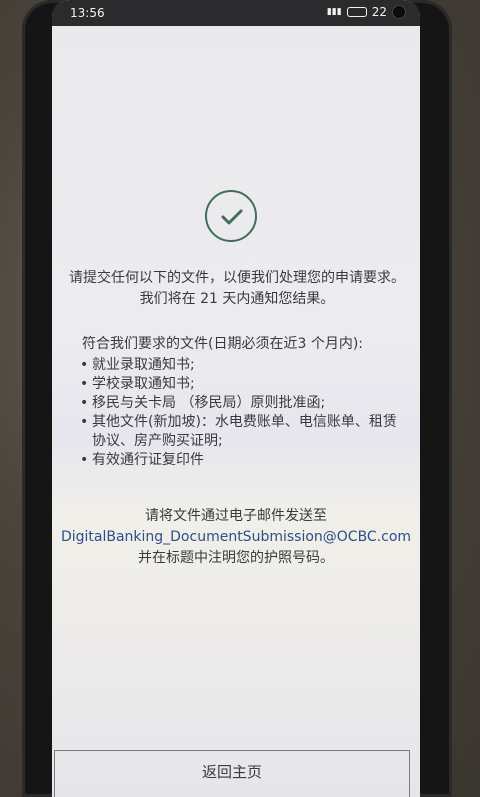 The image size is (480, 797). What do you see at coordinates (237, 288) in the screenshot?
I see `intro-text: 请提交任何以下的文件，以便我们处理您的申请要求。我们将在 21 天内通知您结果。` at bounding box center [237, 288].